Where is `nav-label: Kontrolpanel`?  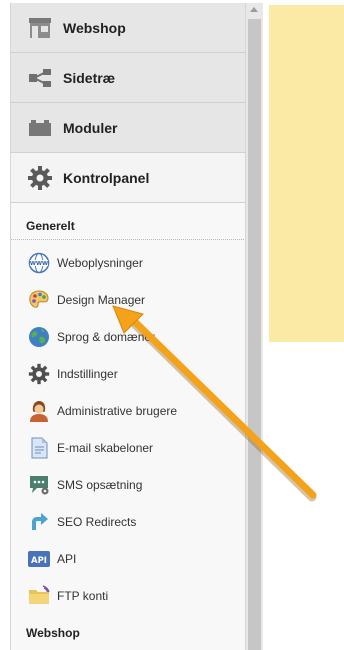 nav-label: Kontrolpanel is located at coordinates (106, 177).